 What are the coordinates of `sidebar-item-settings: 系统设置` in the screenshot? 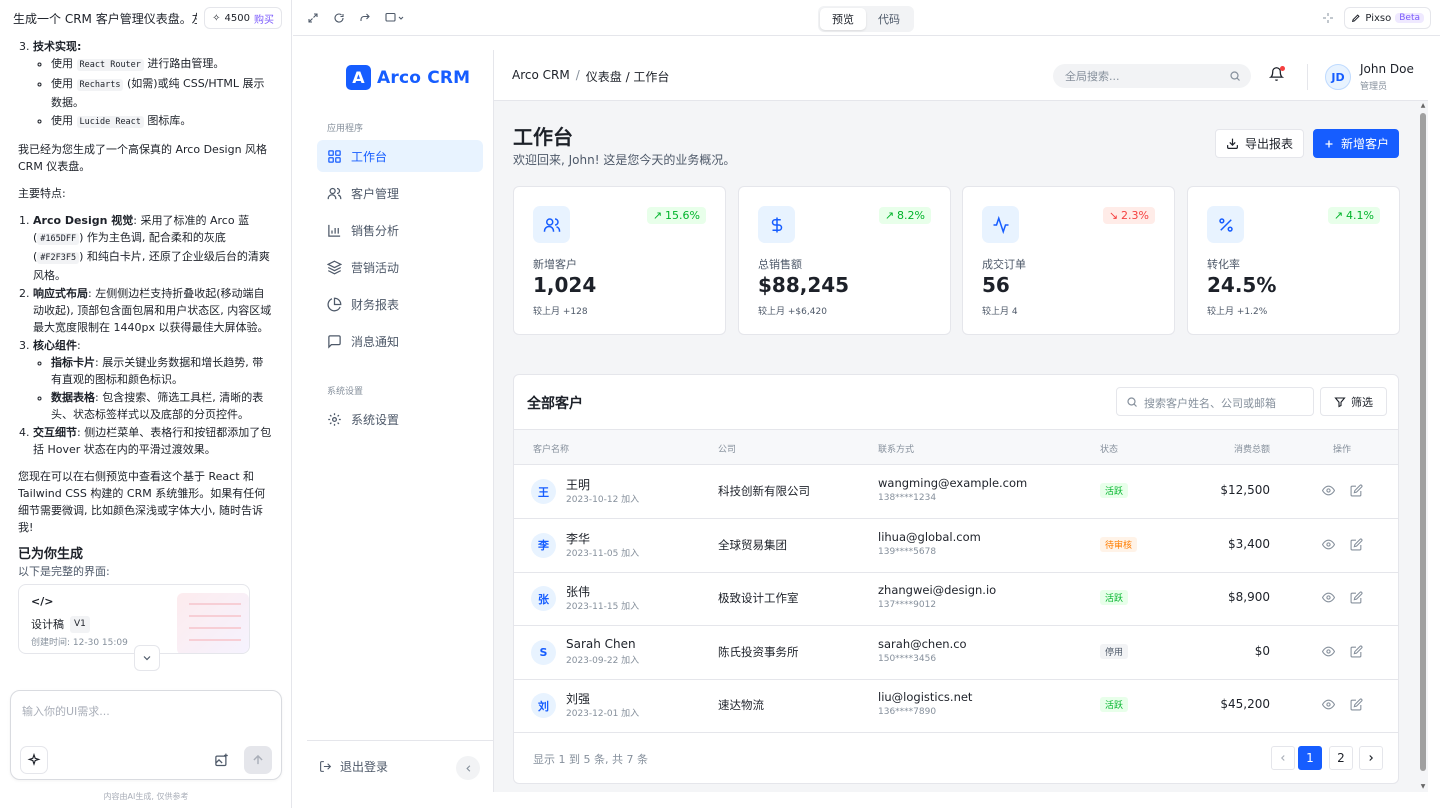 It's located at (400, 419).